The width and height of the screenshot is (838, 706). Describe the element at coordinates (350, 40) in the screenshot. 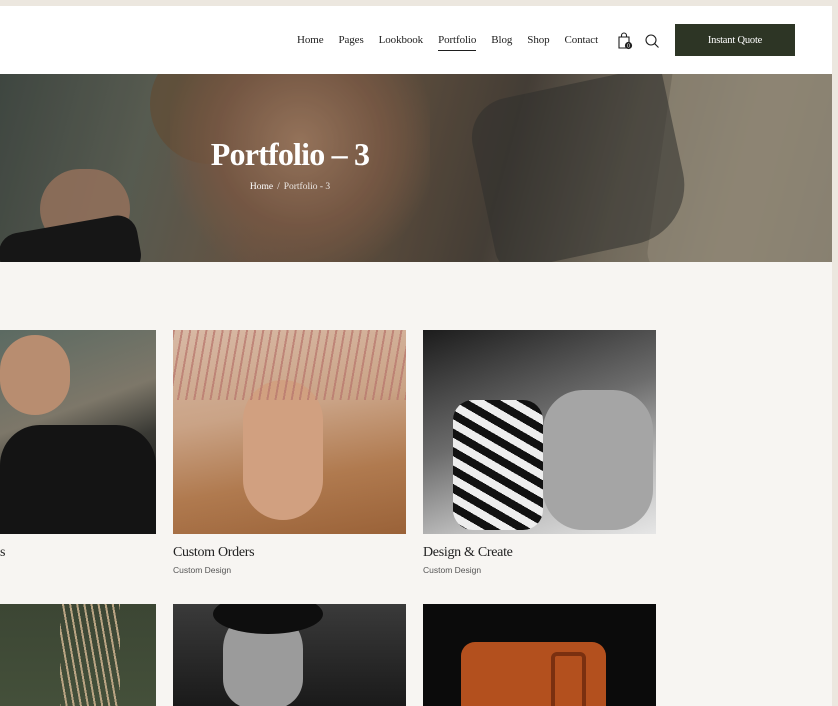

I see `nav-pages: Pages` at that location.